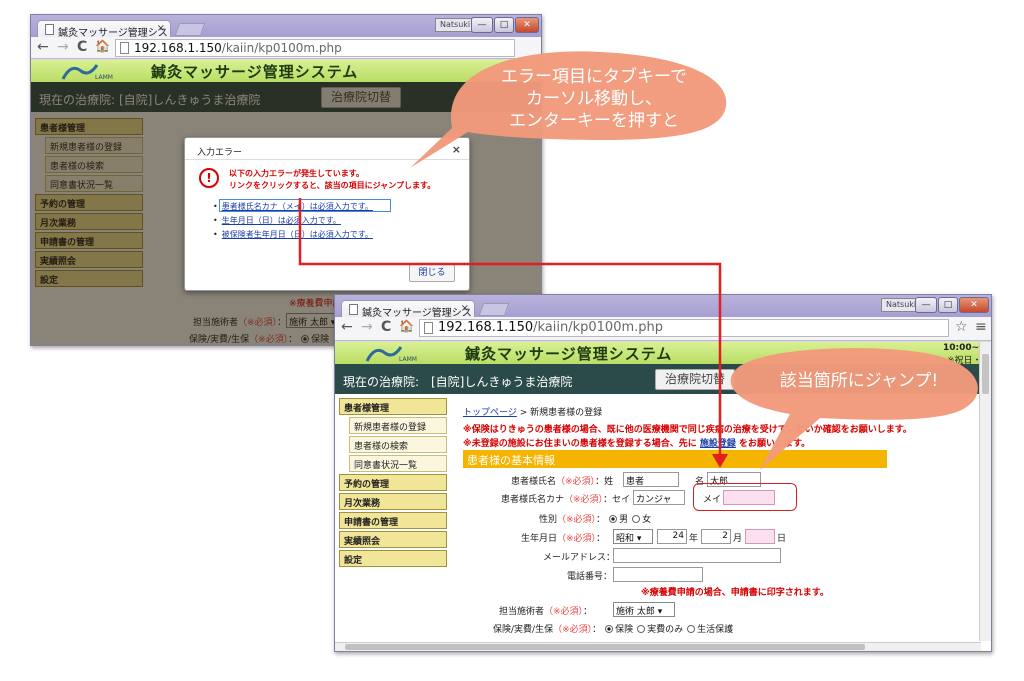 The image size is (1024, 681). What do you see at coordinates (854, 409) in the screenshot?
I see `callout-bottom-bubble` at bounding box center [854, 409].